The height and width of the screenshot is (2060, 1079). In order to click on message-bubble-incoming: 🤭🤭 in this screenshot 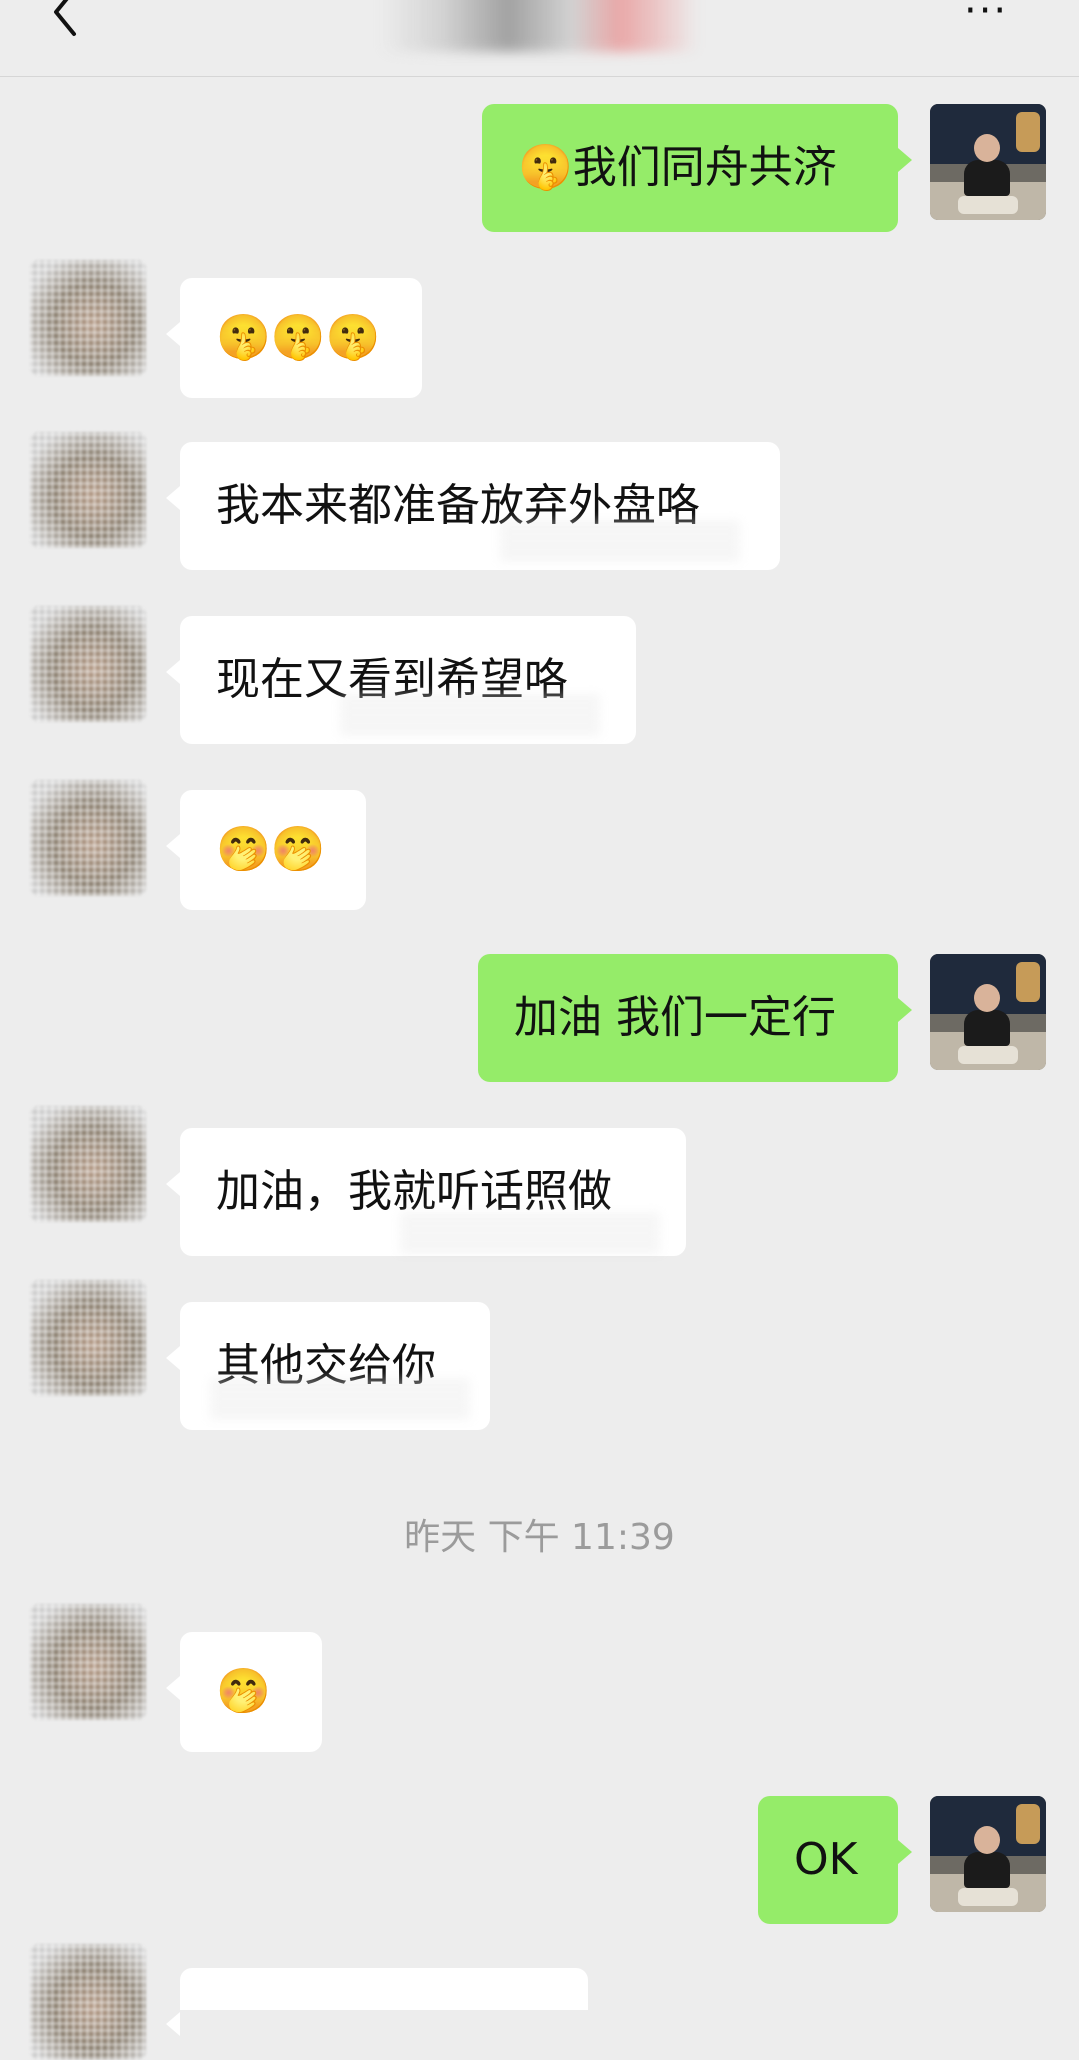, I will do `click(266, 850)`.